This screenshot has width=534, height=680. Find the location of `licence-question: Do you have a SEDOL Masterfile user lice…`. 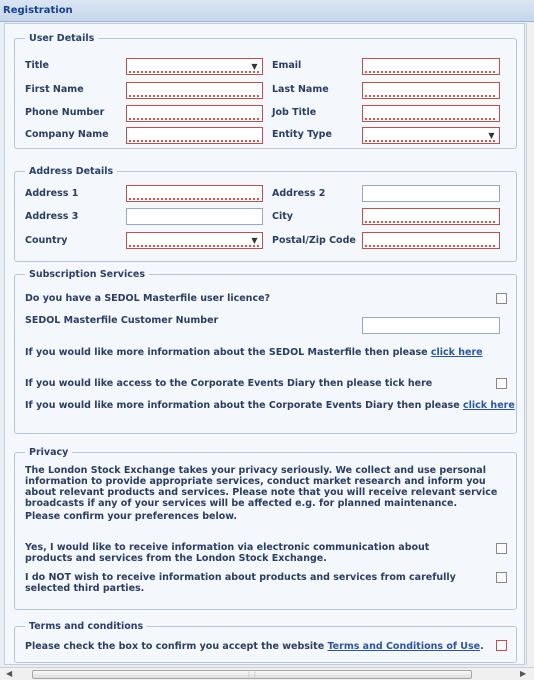

licence-question: Do you have a SEDOL Masterfile user lice… is located at coordinates (148, 298).